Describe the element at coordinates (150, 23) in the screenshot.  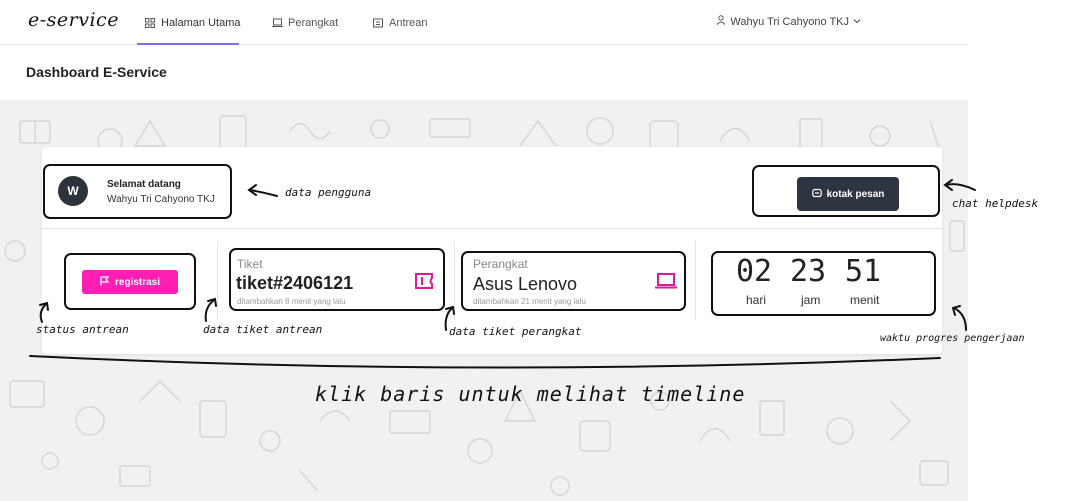
I see `grid-icon` at that location.